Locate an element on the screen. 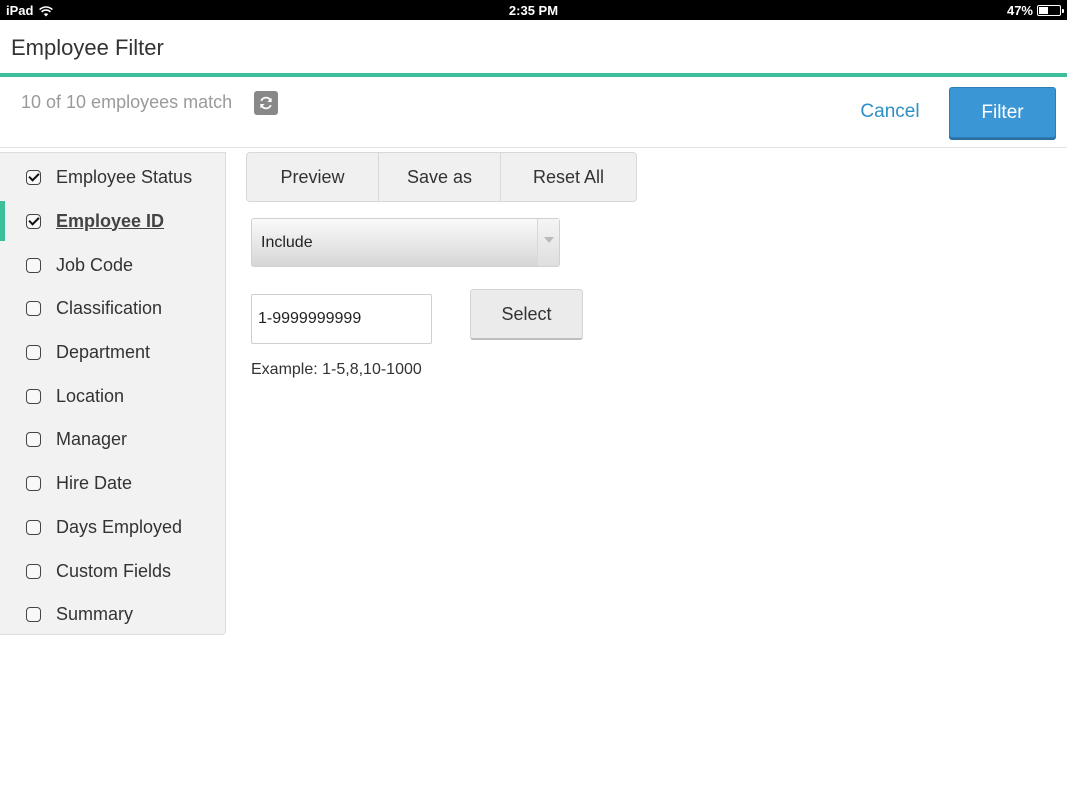 The image size is (1067, 800). sidebar-item-label: Employee ID is located at coordinates (110, 220).